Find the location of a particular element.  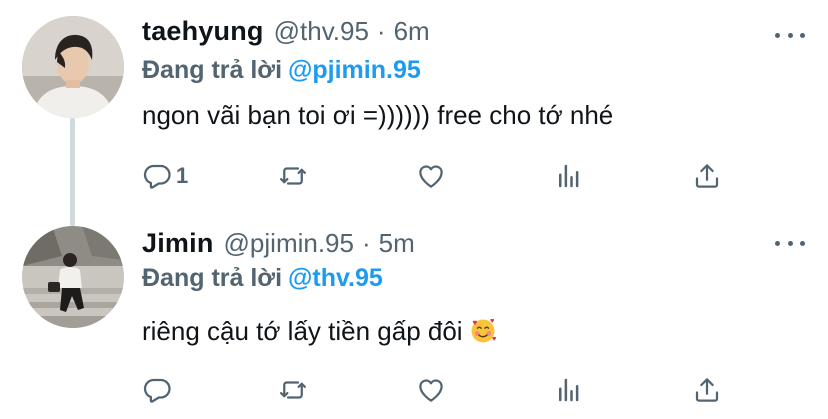

tweet-header: taehyung @thv.95 · 6m is located at coordinates (286, 33).